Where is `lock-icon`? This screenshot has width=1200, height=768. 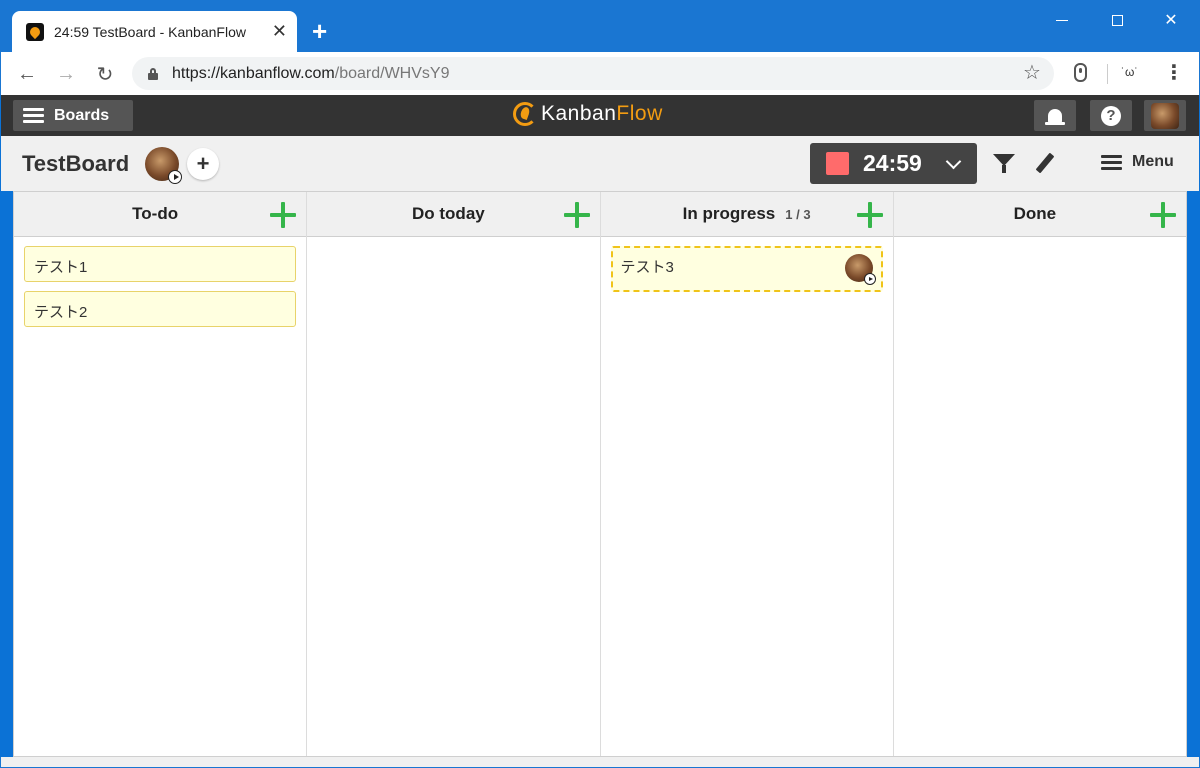 lock-icon is located at coordinates (153, 73).